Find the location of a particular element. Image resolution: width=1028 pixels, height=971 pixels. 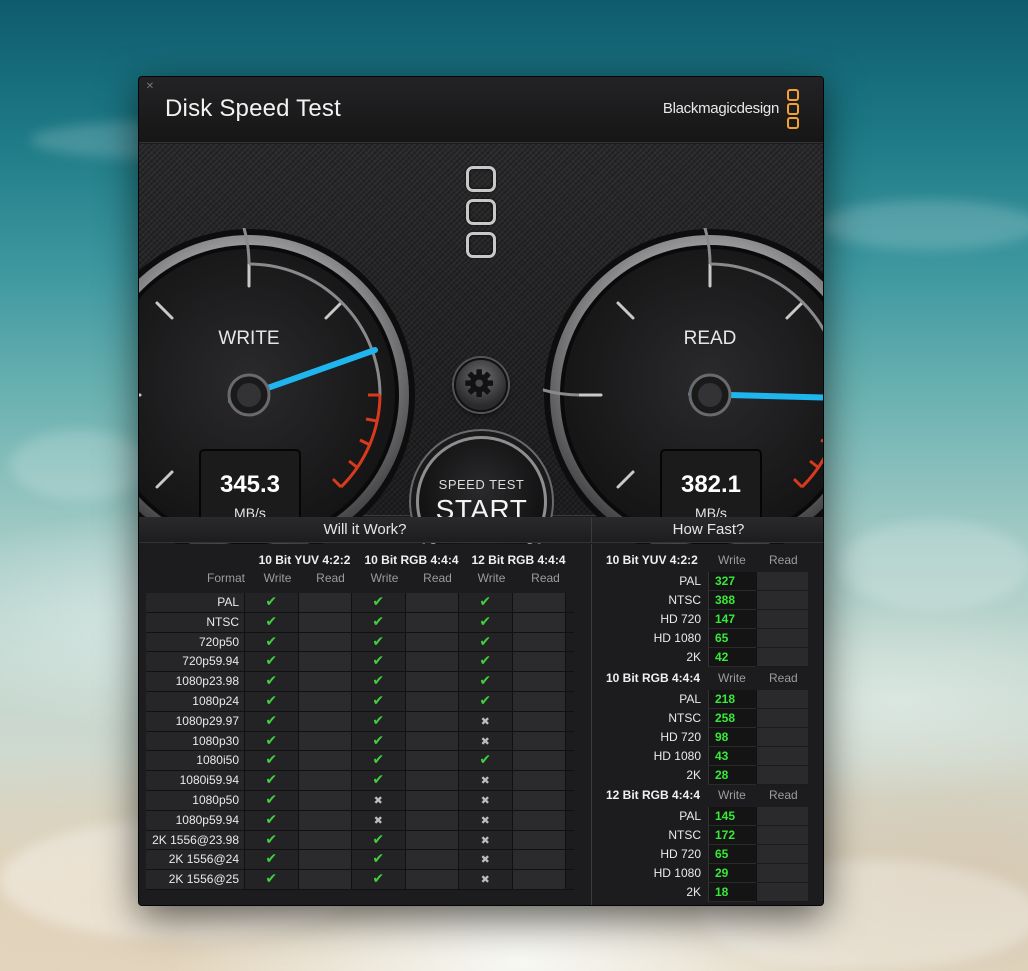

format-label: 1080p59.94 is located at coordinates (195, 820).